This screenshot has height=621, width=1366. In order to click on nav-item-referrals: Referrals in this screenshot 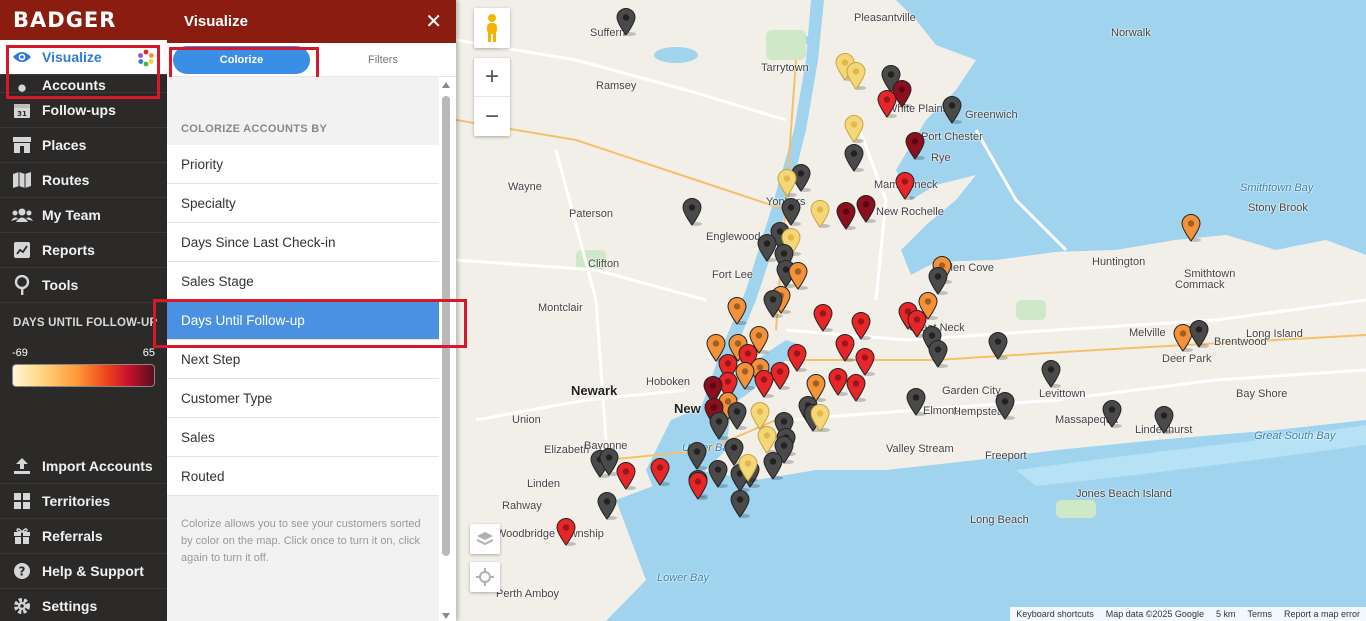, I will do `click(83, 536)`.